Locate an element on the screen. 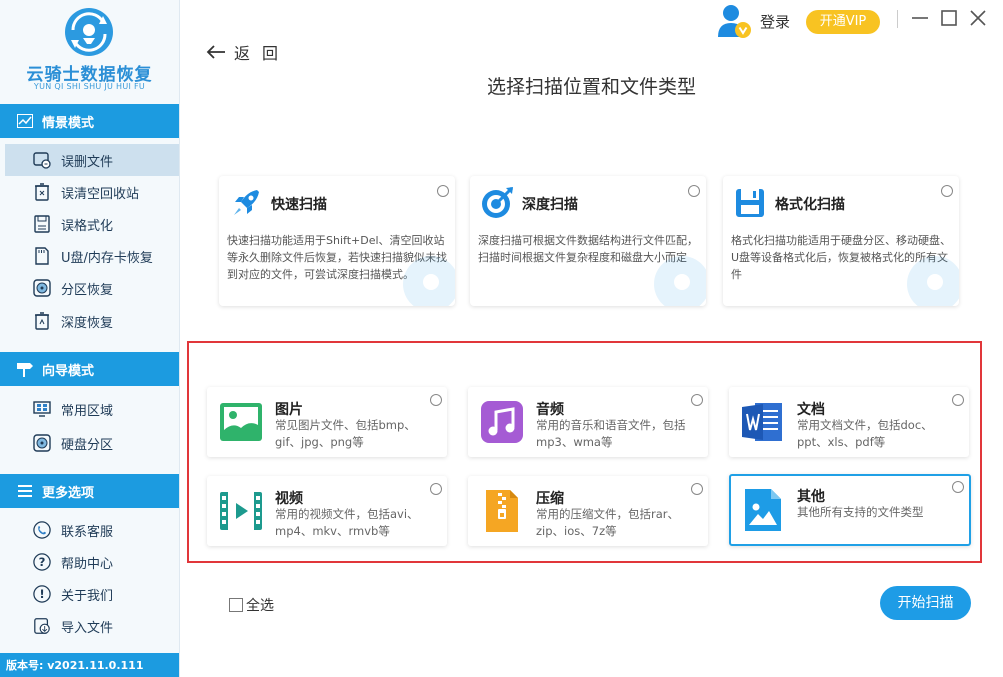 The height and width of the screenshot is (677, 1003). file-type-title: 压缩 is located at coordinates (550, 499).